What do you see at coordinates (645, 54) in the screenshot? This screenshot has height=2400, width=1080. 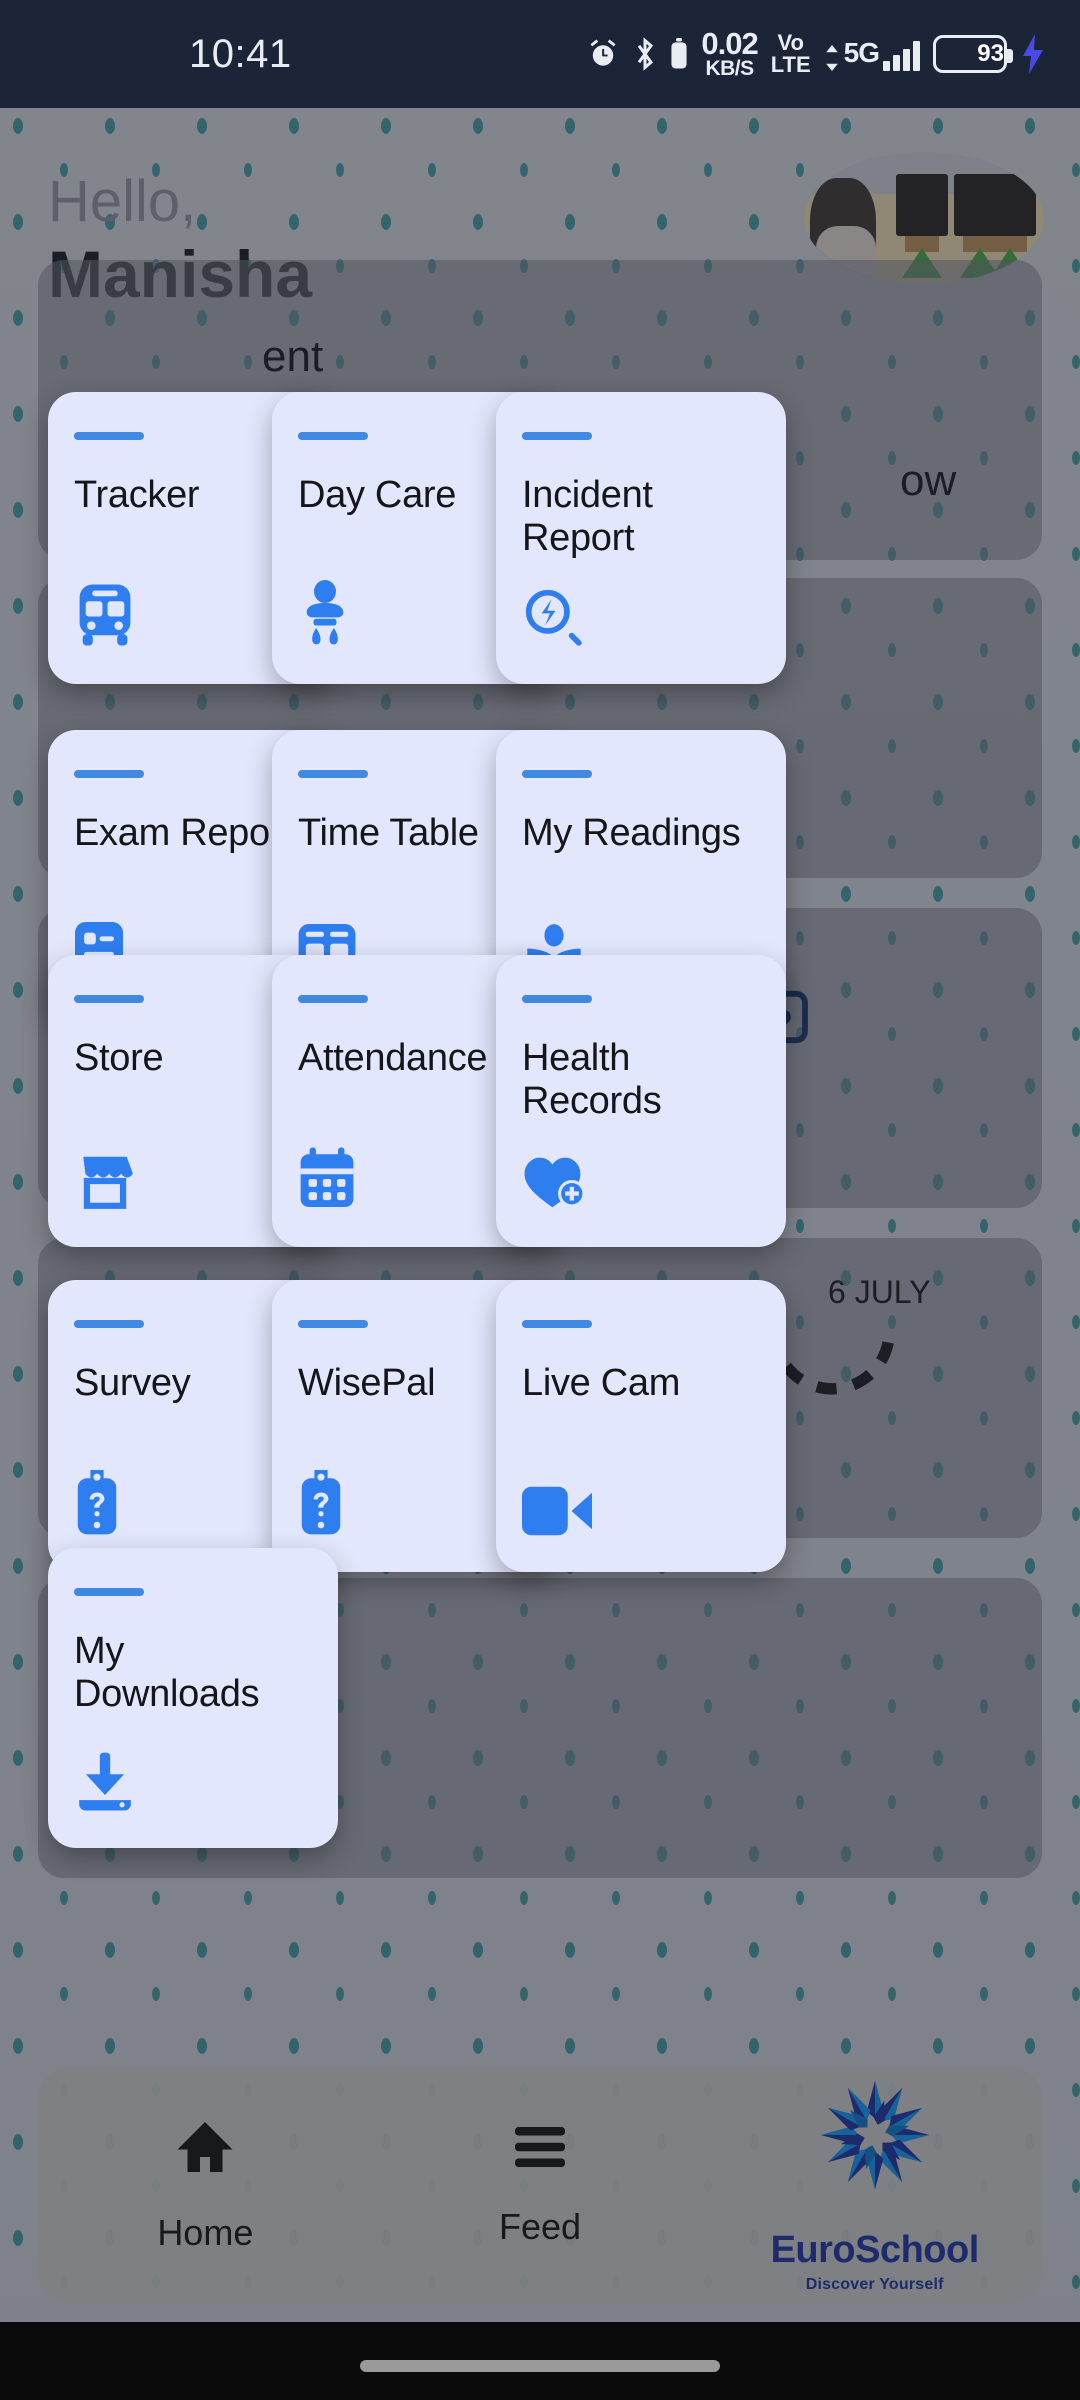 I see `bluetooth-icon` at bounding box center [645, 54].